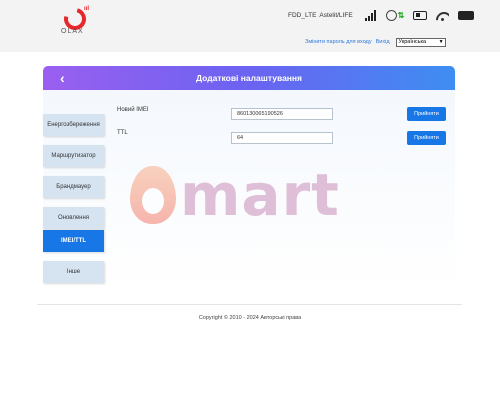  I want to click on logout-link: Вихід, so click(383, 42).